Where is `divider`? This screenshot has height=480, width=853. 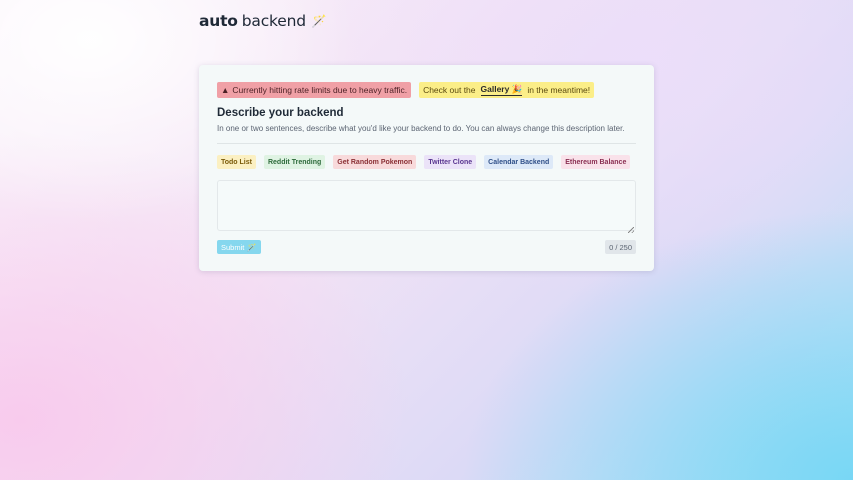 divider is located at coordinates (426, 143).